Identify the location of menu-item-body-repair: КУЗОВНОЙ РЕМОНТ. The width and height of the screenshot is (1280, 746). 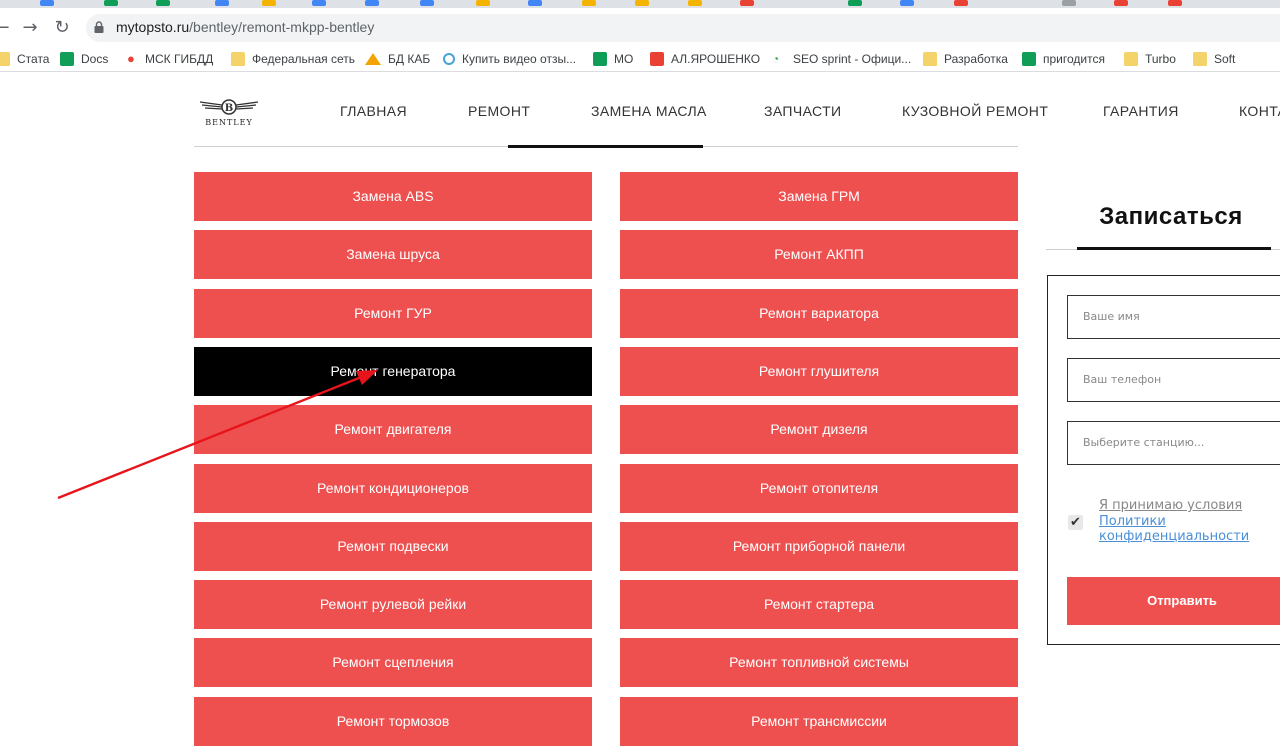
(975, 111).